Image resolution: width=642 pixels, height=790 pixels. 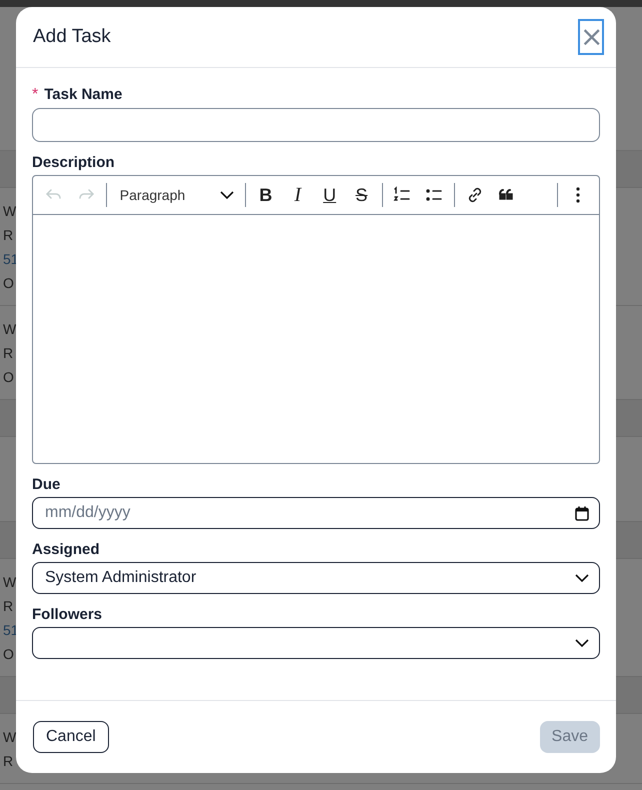 What do you see at coordinates (582, 513) in the screenshot?
I see `calendar-icon` at bounding box center [582, 513].